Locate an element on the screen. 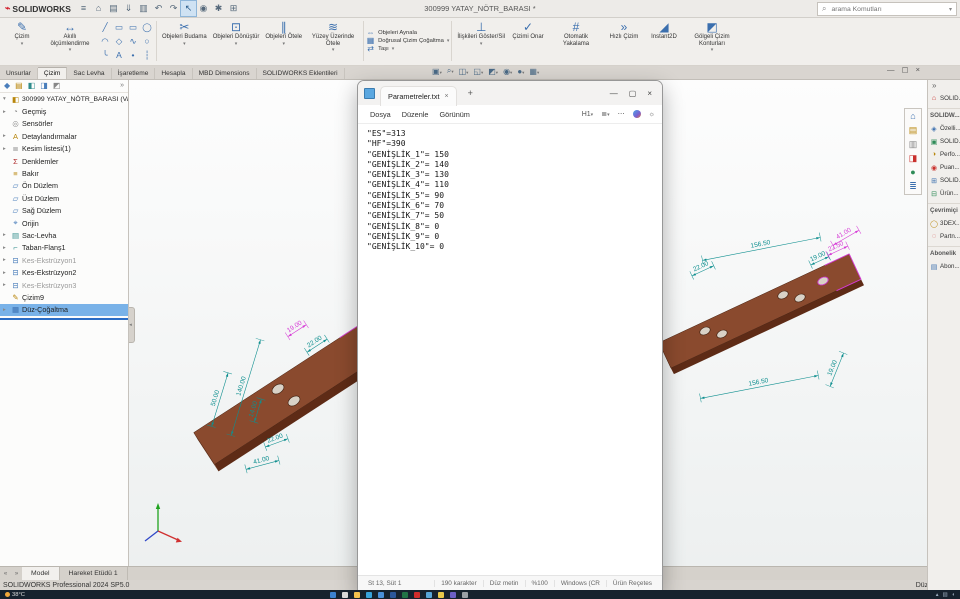 The image size is (960, 599). next-icon: » is located at coordinates (16, 573).